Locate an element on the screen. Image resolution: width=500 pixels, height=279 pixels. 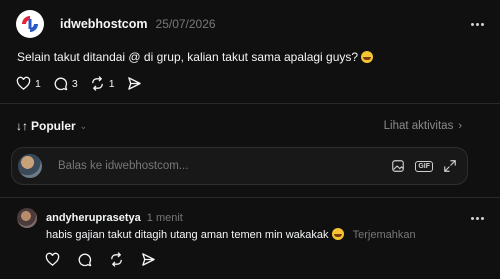
sort-row: ↓↑ Populer ⌄ Lihat aktivitas › is located at coordinates (239, 126).